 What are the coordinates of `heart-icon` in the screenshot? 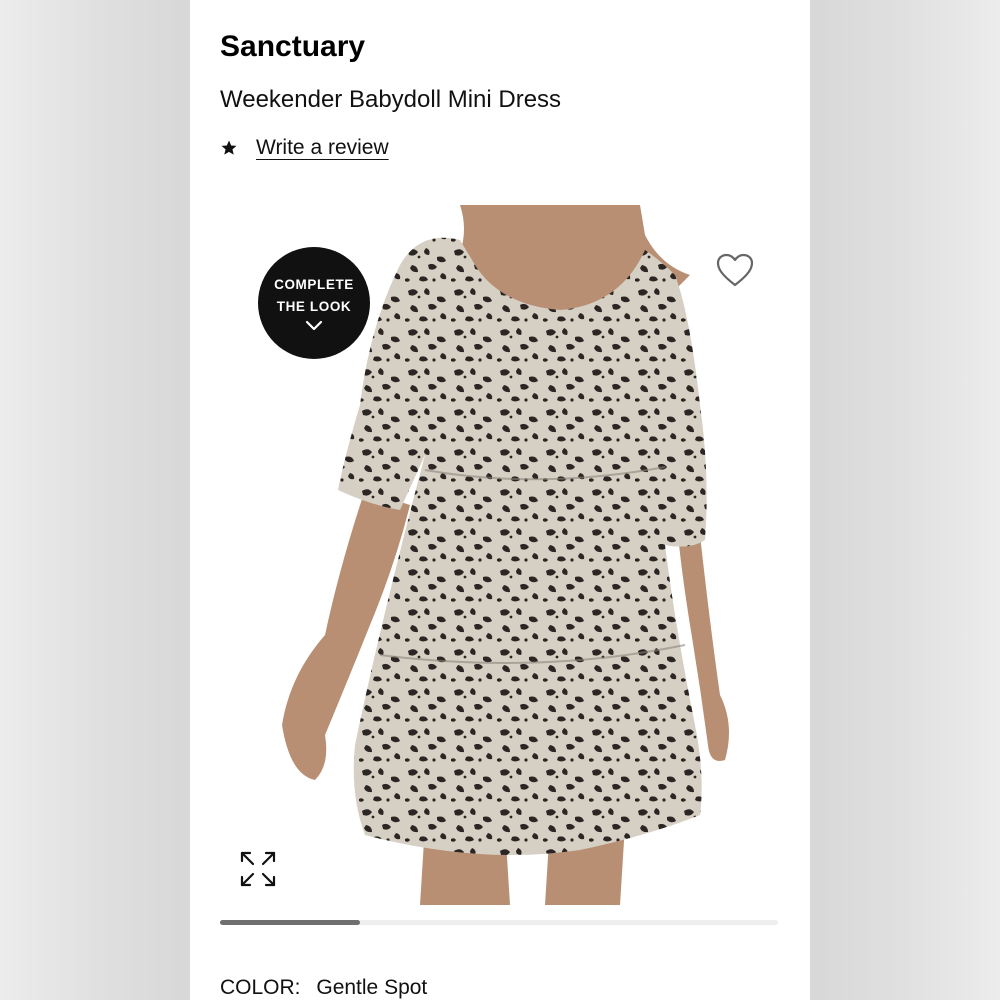 It's located at (735, 271).